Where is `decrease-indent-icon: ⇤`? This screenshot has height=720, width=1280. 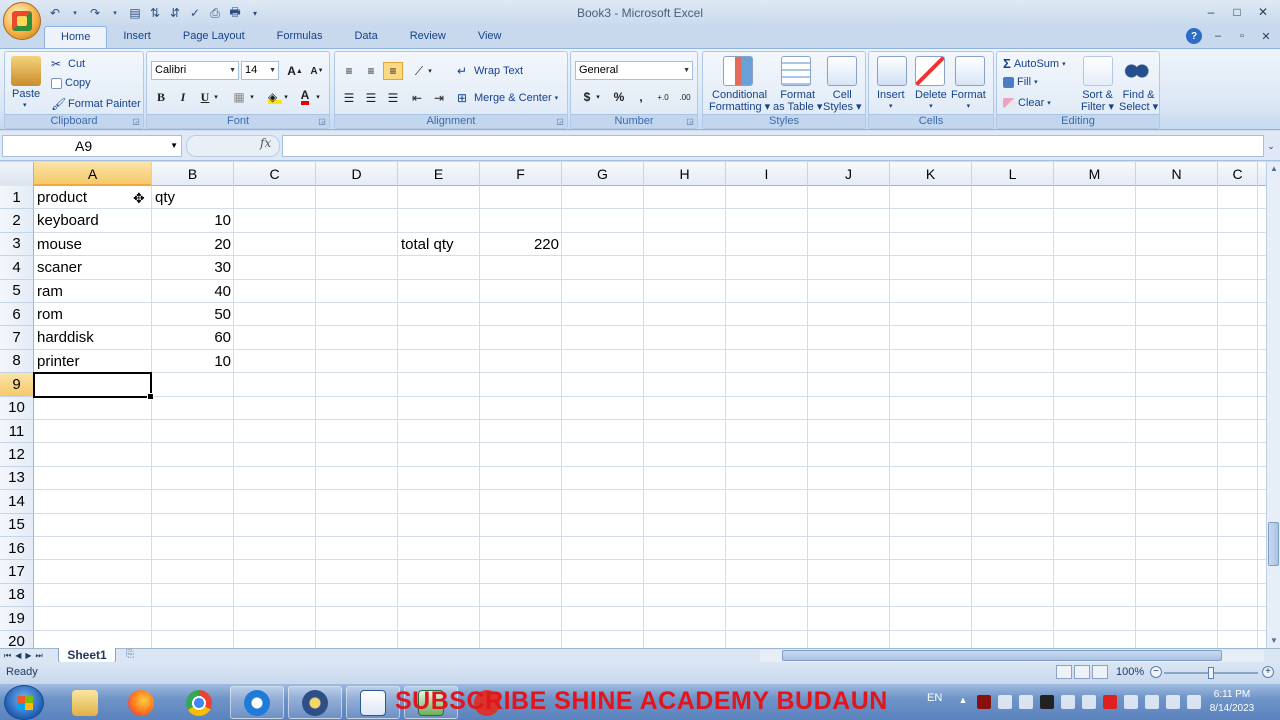
decrease-indent-icon: ⇤ is located at coordinates (417, 98).